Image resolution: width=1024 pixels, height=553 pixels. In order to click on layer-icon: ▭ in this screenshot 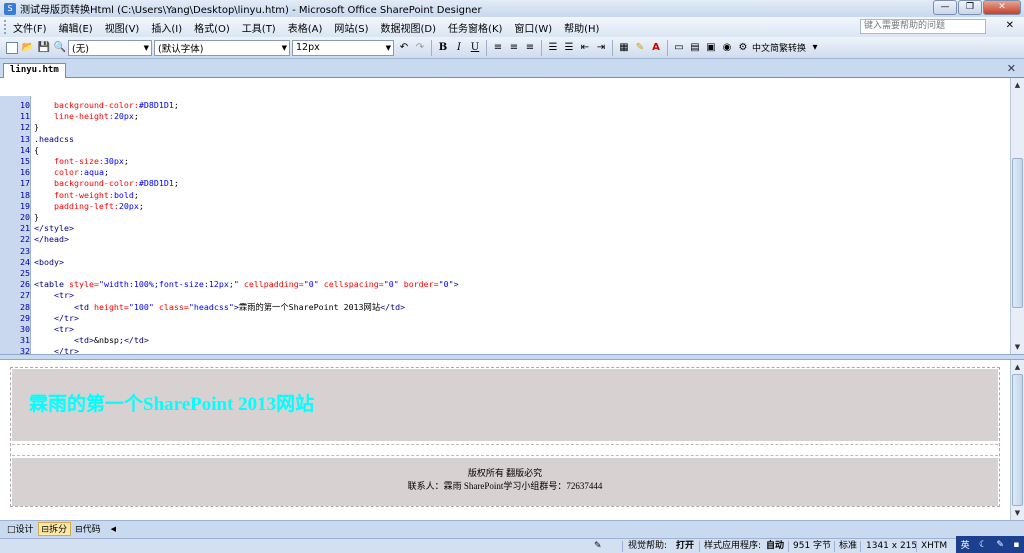, I will do `click(679, 48)`.